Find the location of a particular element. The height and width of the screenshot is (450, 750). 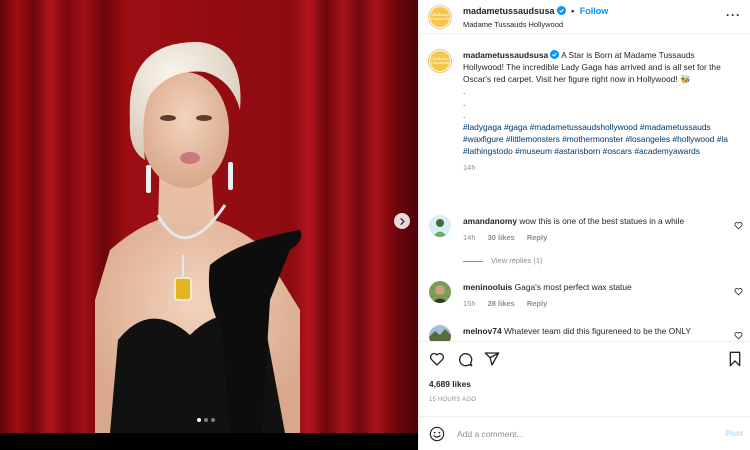

comment-meta: 14h 30 likes Reply is located at coordinates (510, 237).